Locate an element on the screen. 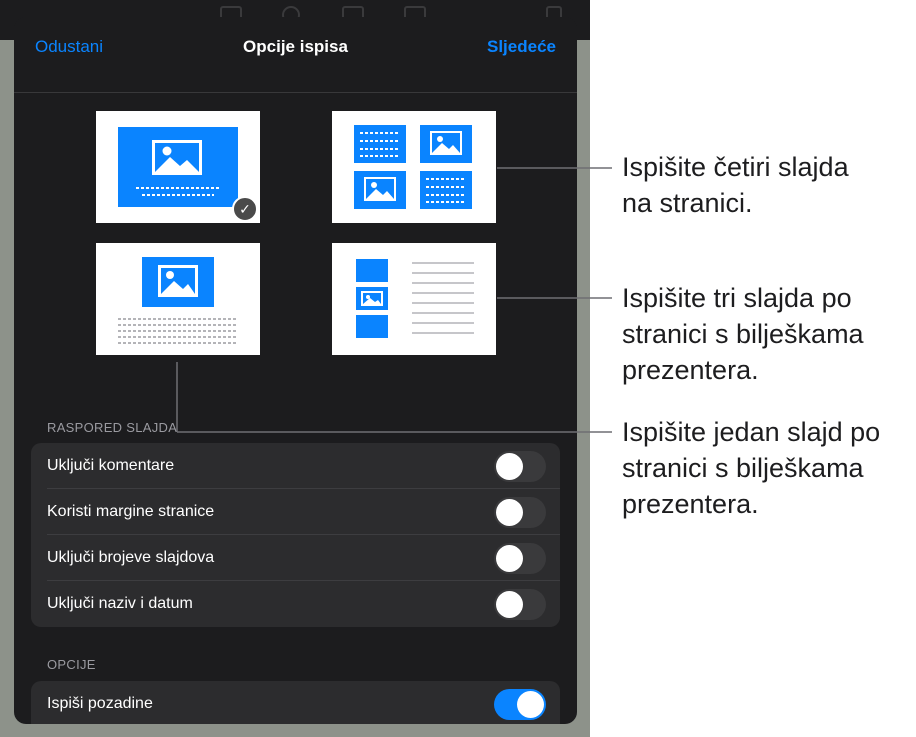 This screenshot has width=916, height=737. print-backgrounds-toggle is located at coordinates (520, 704).